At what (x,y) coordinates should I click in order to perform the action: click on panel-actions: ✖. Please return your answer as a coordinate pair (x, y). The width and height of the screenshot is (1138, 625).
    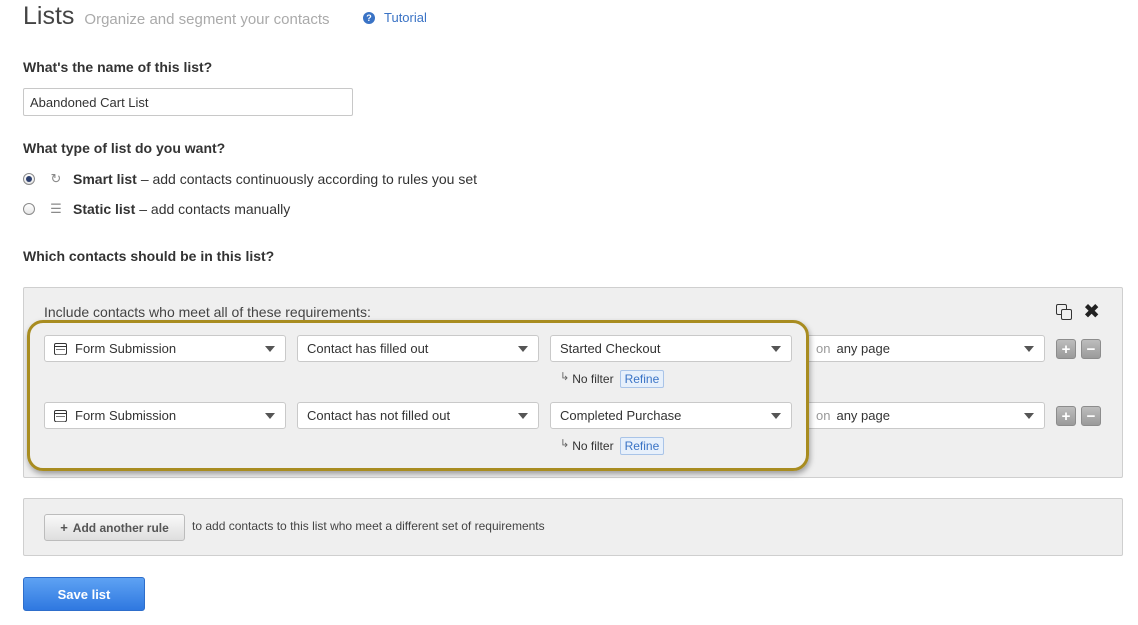
    Looking at the image, I should click on (1078, 312).